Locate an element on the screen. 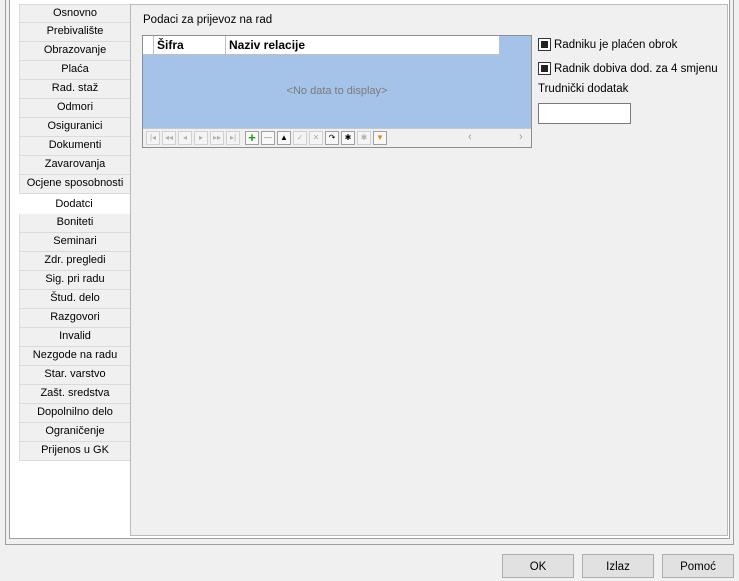 This screenshot has width=739, height=581. trudnicki-dodatak-label: Trudnički dodatak is located at coordinates (583, 89).